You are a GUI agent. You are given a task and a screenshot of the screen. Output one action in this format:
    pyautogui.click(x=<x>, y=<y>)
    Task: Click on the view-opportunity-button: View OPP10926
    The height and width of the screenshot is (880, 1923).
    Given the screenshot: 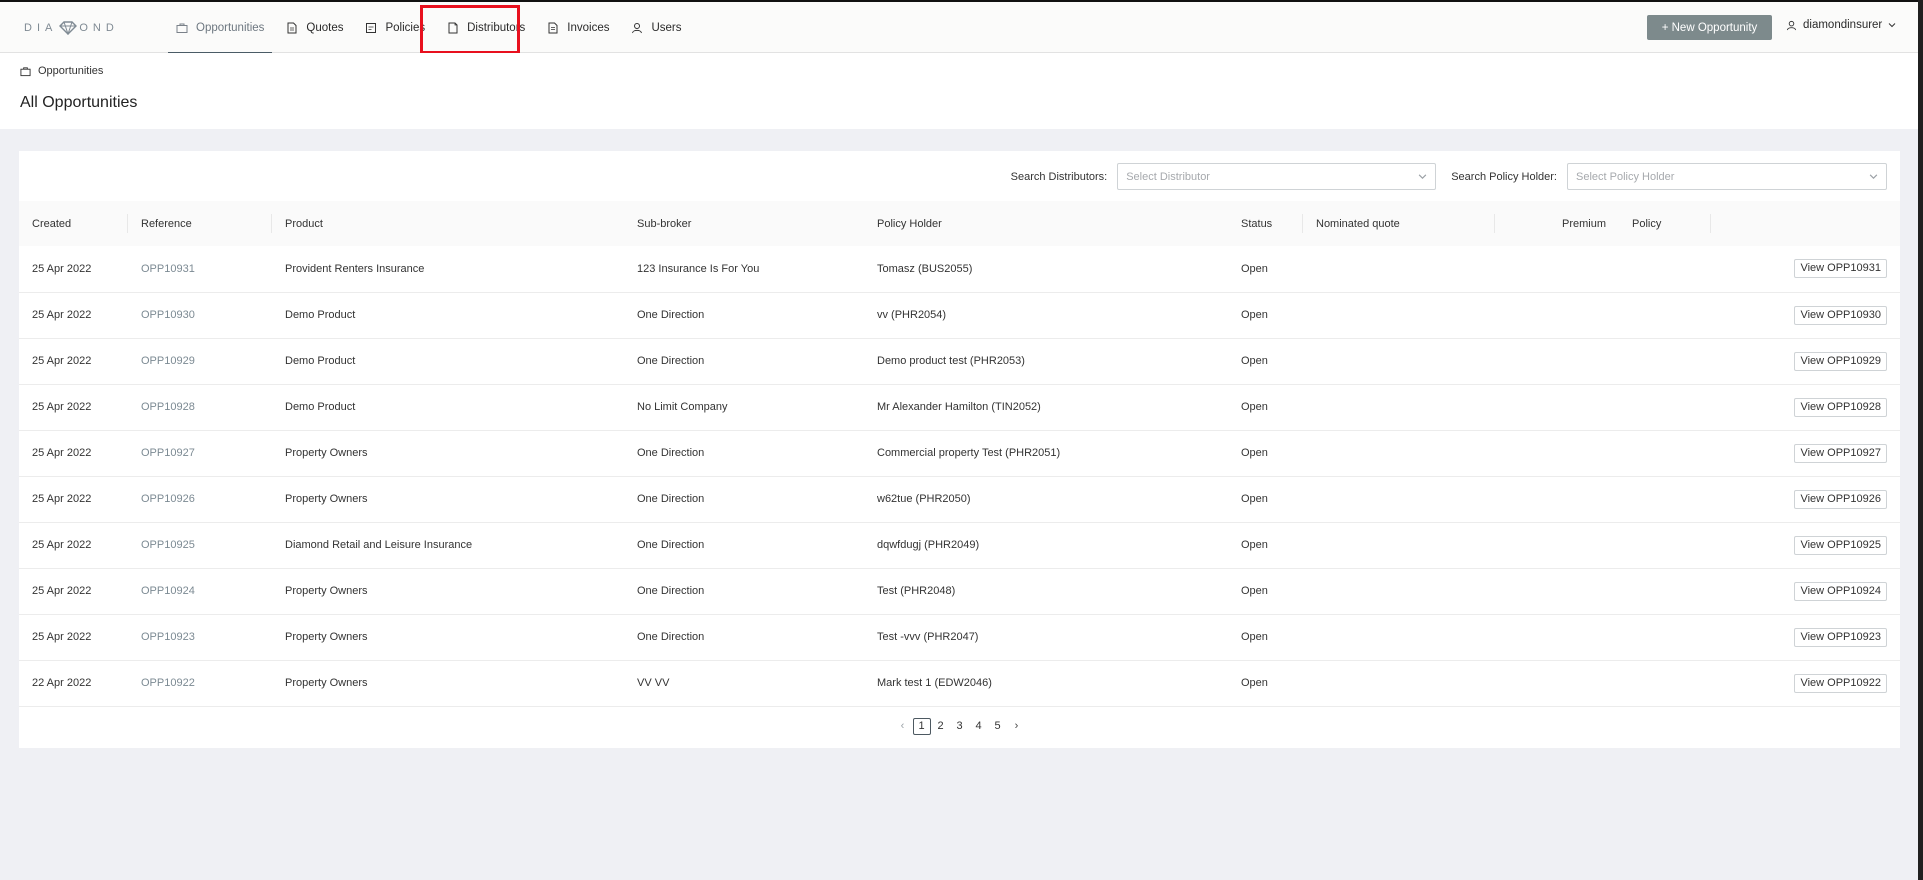 What is the action you would take?
    pyautogui.click(x=1840, y=499)
    